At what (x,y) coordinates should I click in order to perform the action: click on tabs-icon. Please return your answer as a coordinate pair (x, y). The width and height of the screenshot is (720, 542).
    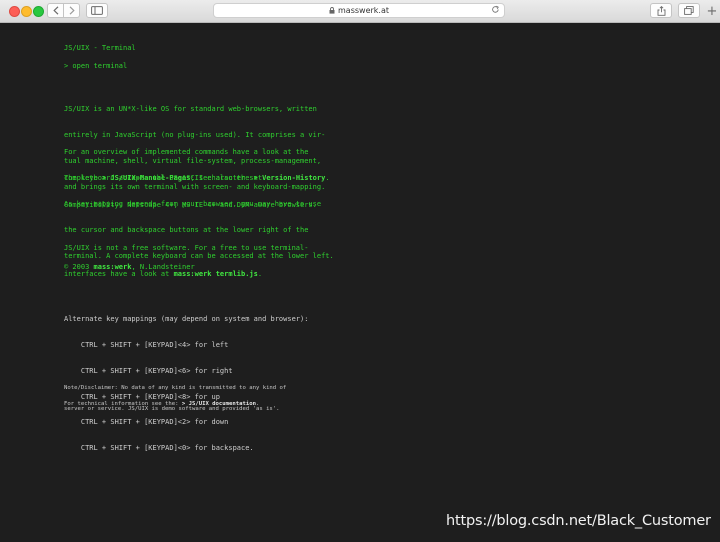
    Looking at the image, I should click on (689, 10).